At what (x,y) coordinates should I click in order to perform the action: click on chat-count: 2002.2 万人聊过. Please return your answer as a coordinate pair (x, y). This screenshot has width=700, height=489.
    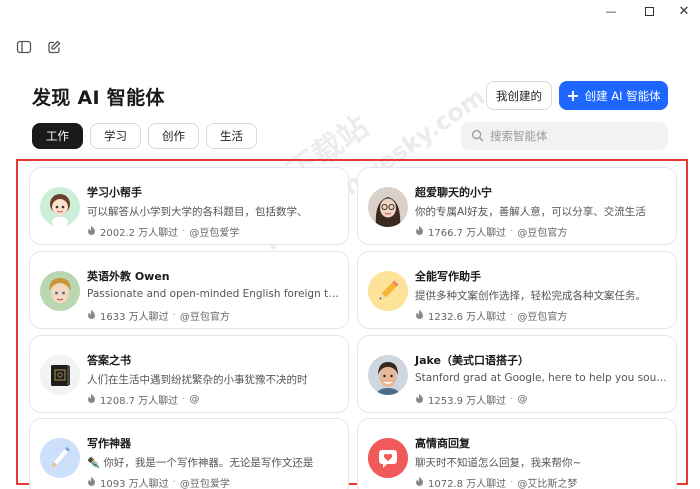
    Looking at the image, I should click on (139, 233).